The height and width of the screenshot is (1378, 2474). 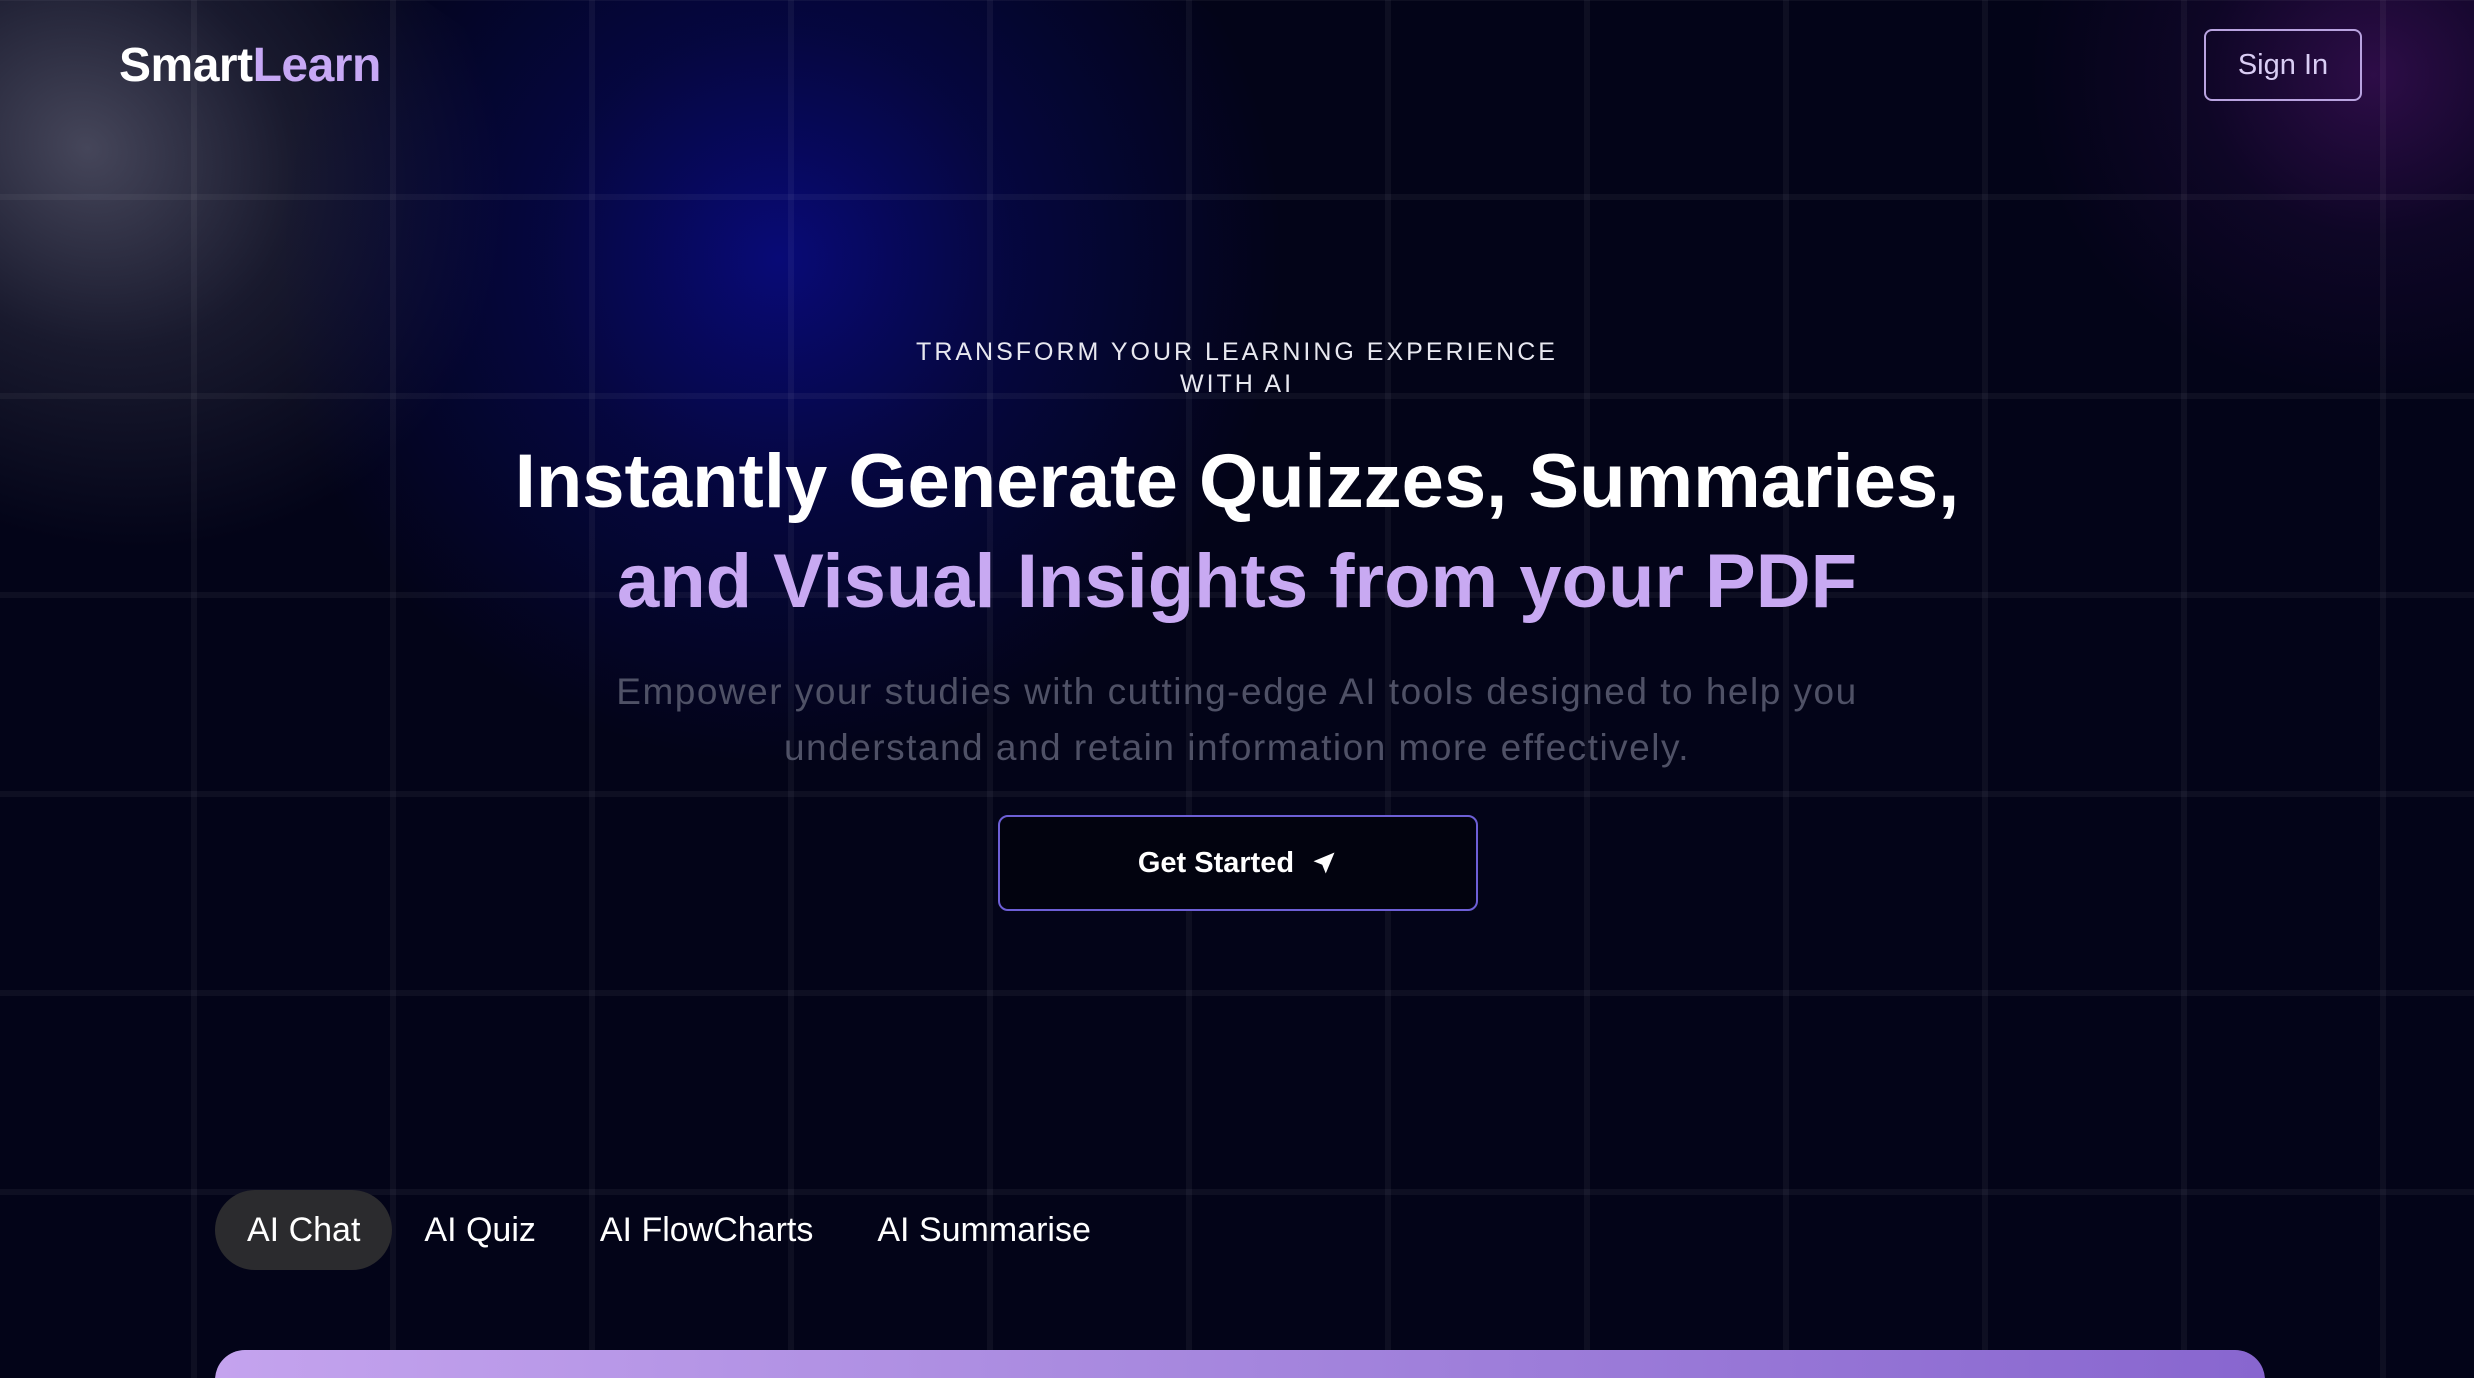 I want to click on get-started-button: Get Started, so click(x=1238, y=863).